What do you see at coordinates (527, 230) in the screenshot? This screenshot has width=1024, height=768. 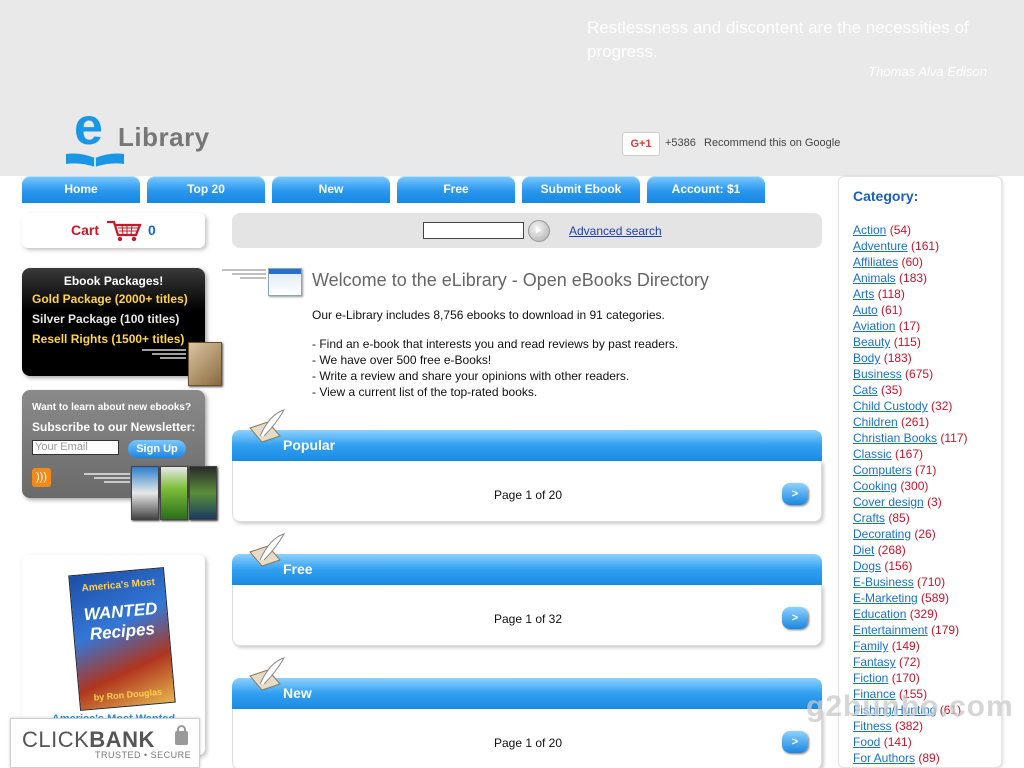 I see `search-bar: ► Advanced search` at bounding box center [527, 230].